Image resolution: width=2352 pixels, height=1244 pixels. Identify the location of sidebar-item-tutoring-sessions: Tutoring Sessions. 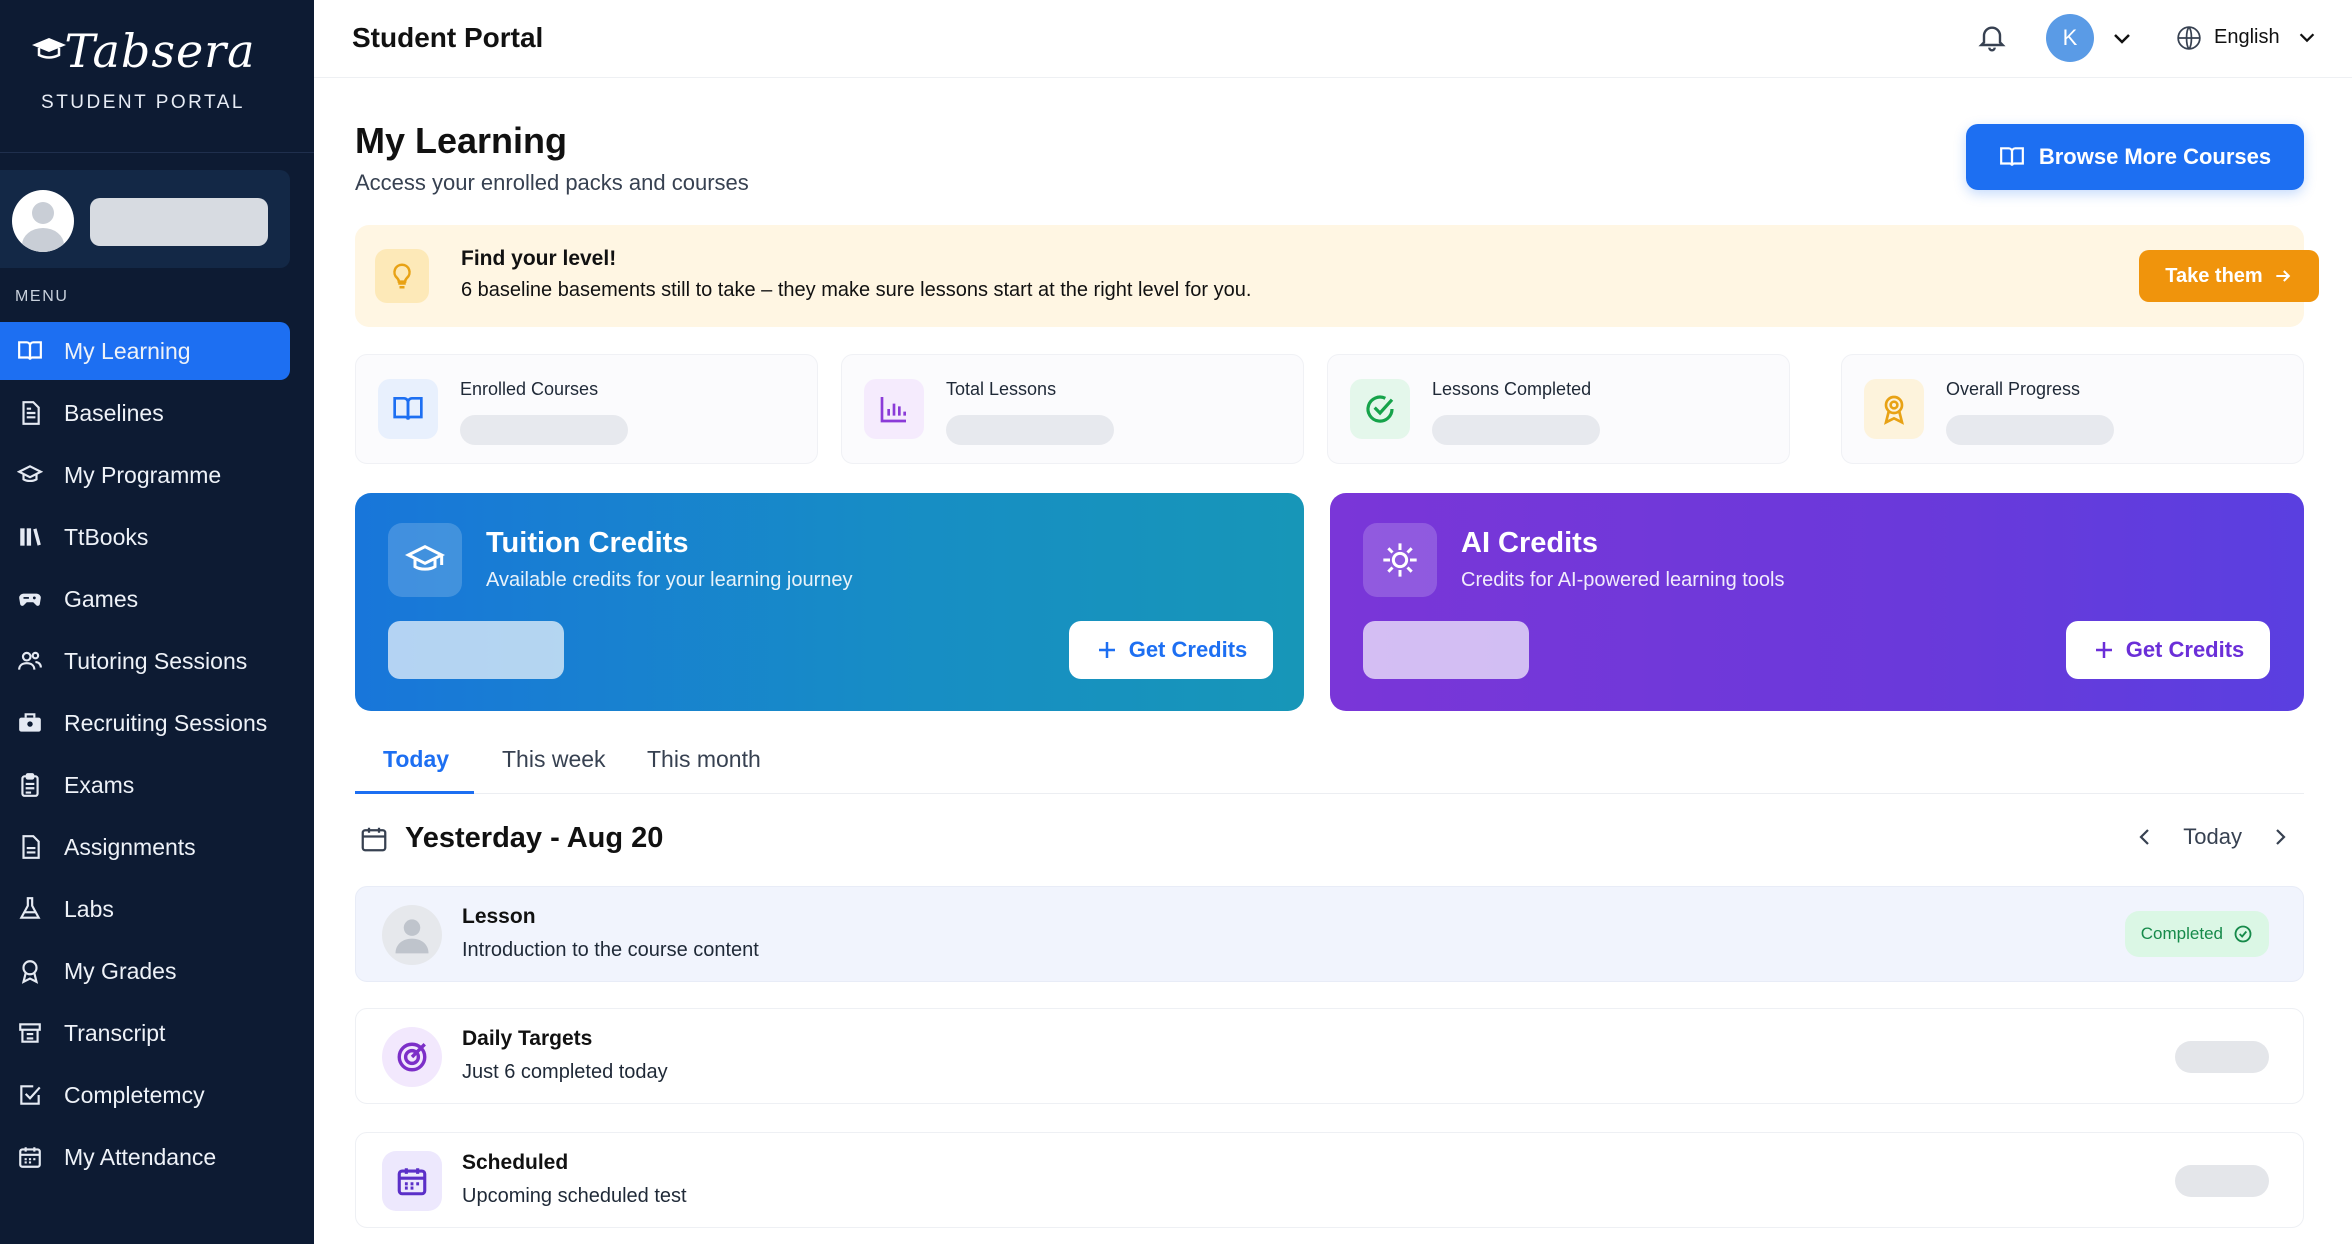
(145, 661).